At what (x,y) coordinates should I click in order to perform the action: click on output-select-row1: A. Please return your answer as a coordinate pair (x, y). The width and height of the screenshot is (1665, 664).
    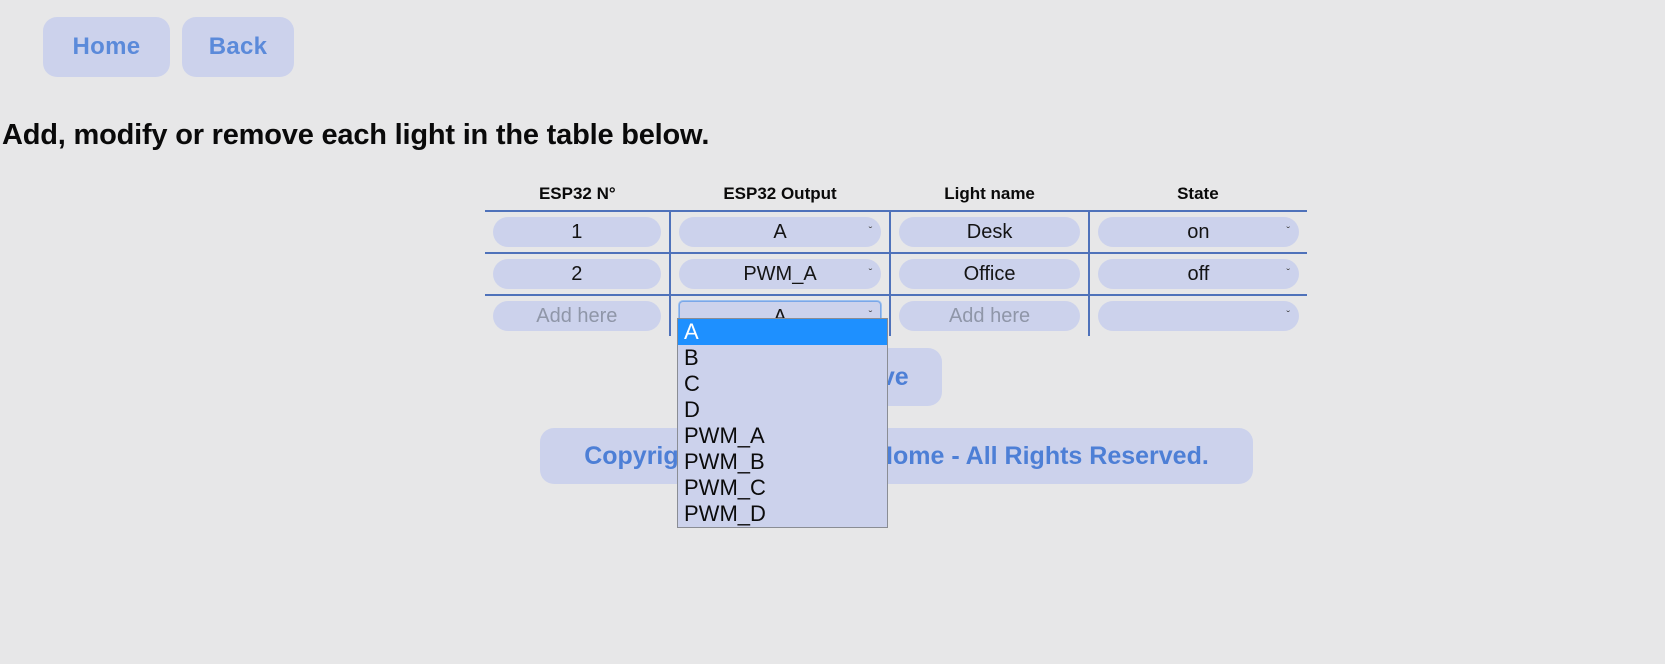
    Looking at the image, I should click on (780, 232).